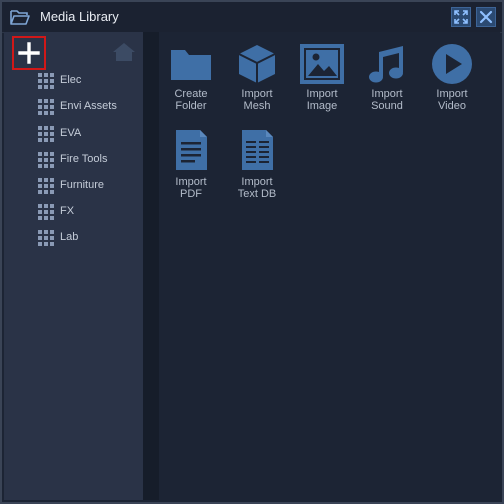 The width and height of the screenshot is (504, 504). I want to click on import-image-button: Import Image, so click(322, 78).